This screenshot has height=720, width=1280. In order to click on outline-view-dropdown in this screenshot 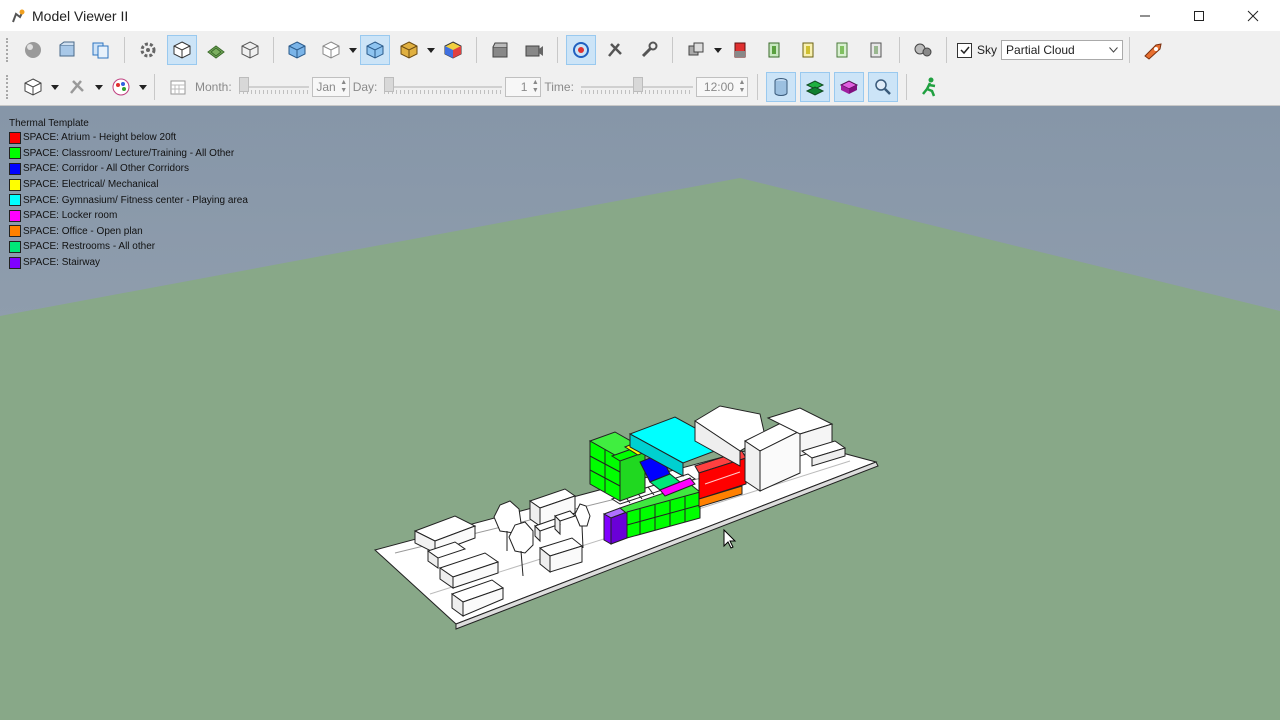, I will do `click(353, 50)`.